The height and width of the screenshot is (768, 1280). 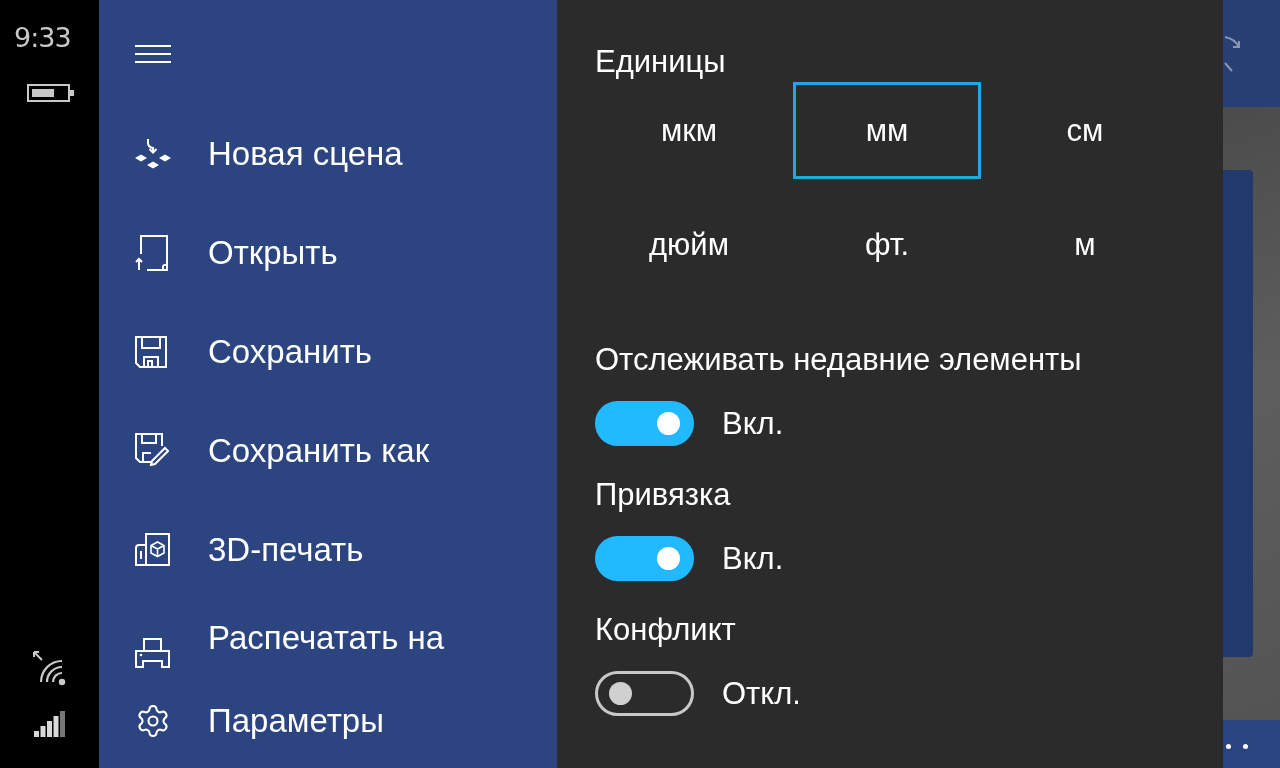 What do you see at coordinates (153, 721) in the screenshot?
I see `settings-icon` at bounding box center [153, 721].